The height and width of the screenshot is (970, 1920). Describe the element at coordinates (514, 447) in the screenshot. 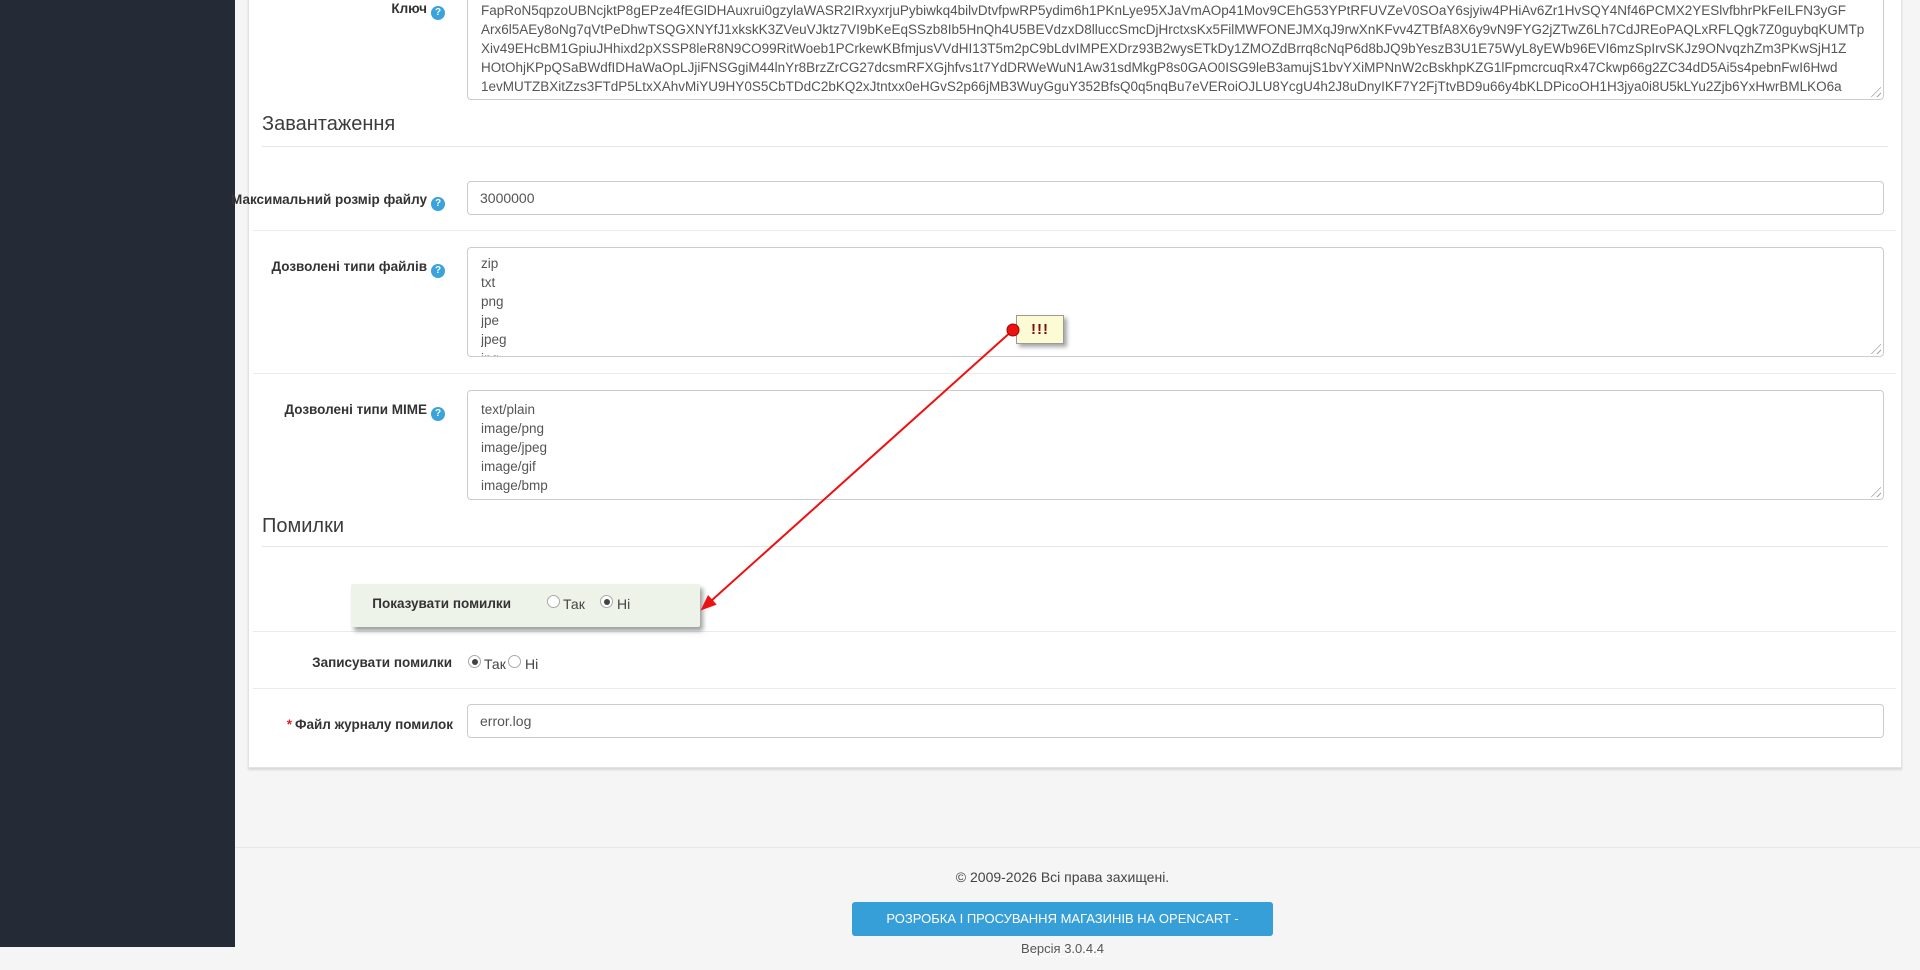

I see `mime-type-line: image/jpeg` at that location.